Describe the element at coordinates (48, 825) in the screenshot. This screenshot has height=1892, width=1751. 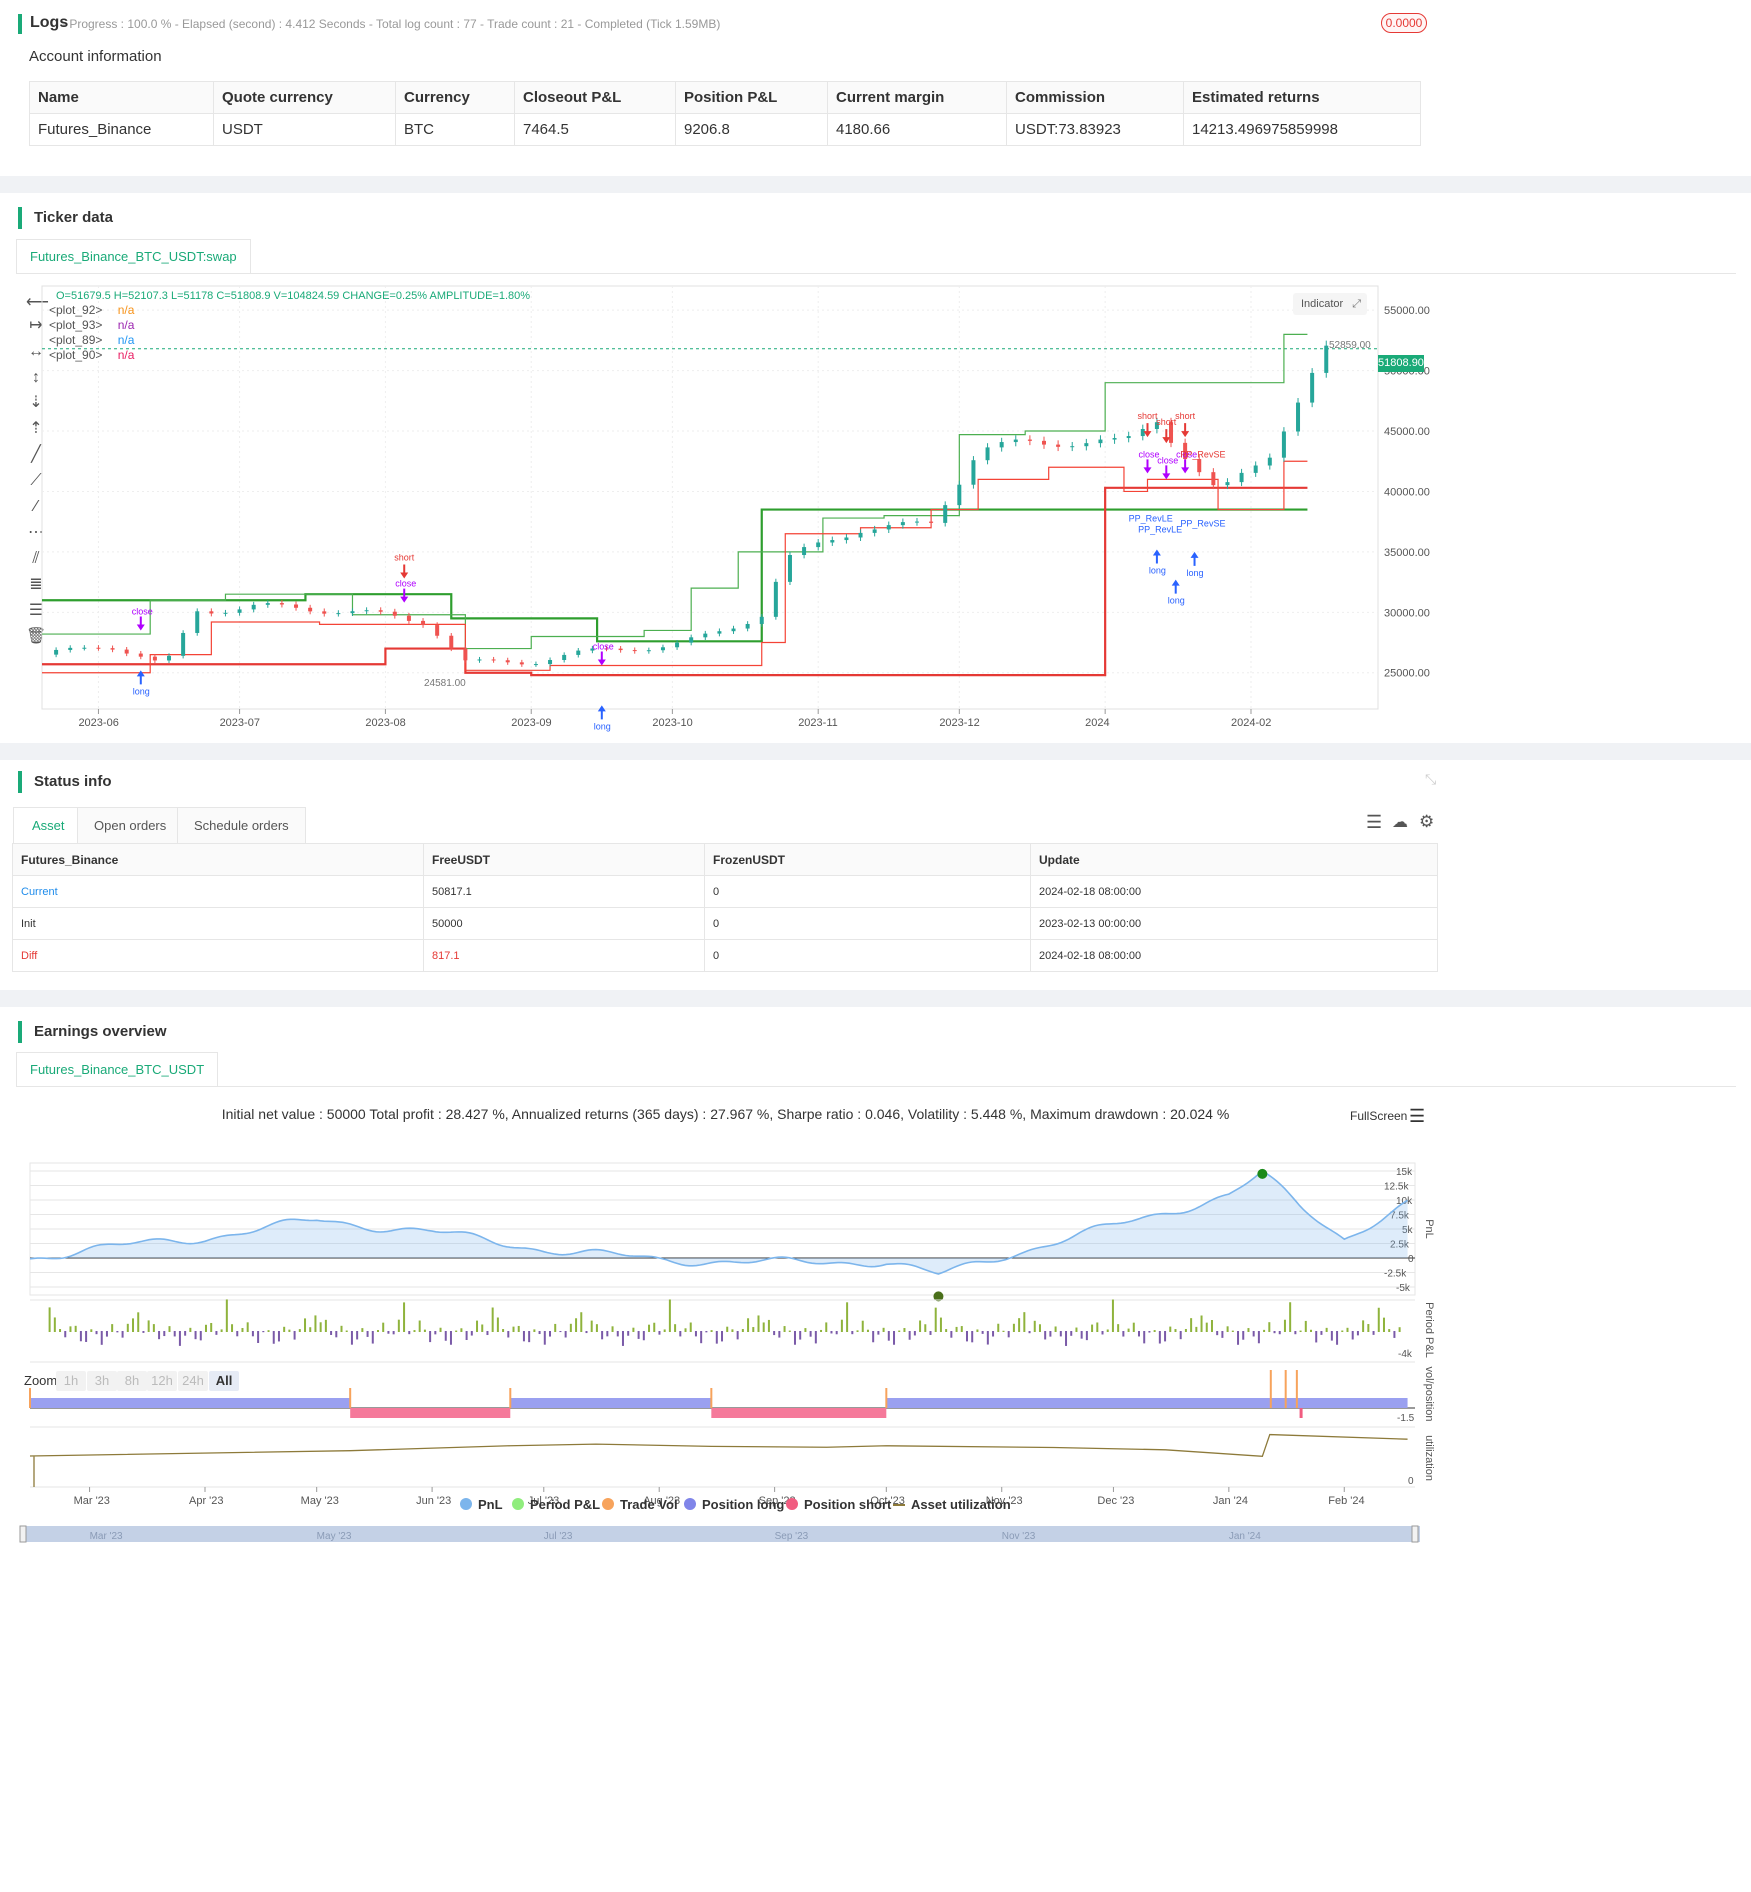
I see `tab-asset: Asset` at that location.